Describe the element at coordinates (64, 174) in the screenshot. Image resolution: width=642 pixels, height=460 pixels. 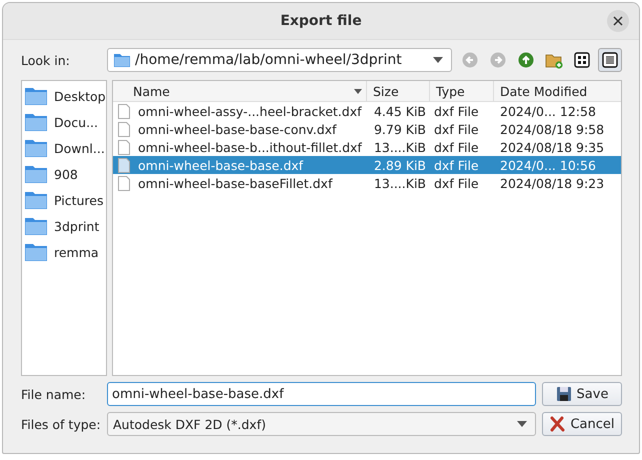
I see `sidebar-item: 908` at that location.